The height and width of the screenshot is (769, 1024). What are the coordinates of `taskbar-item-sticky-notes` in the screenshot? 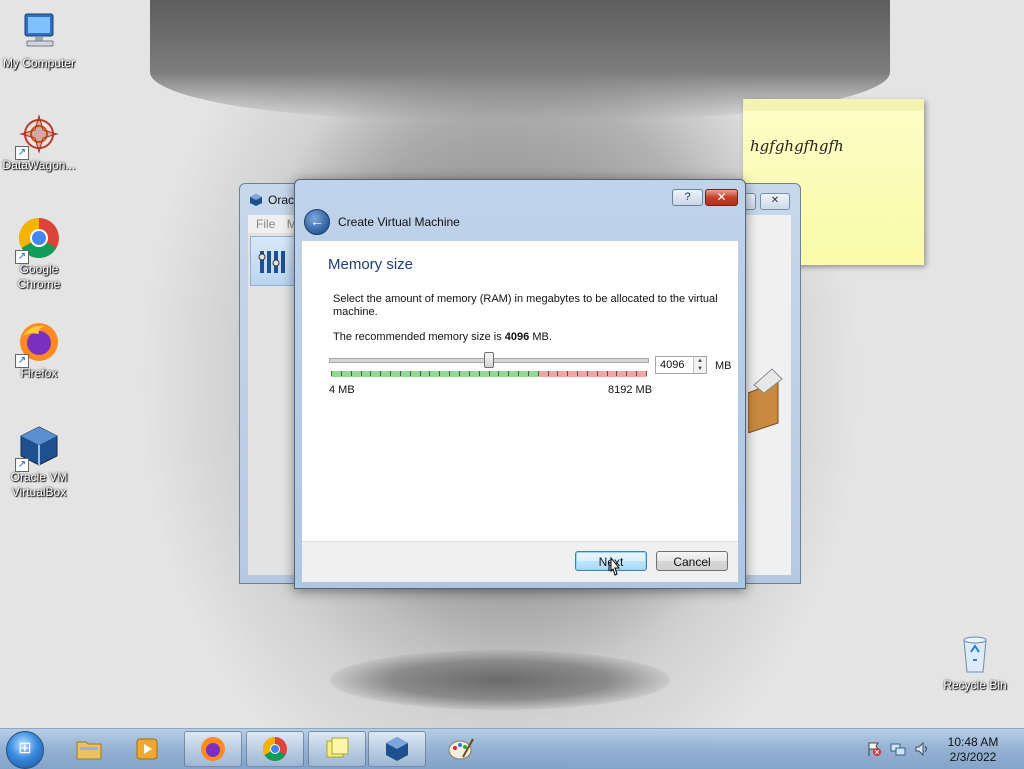 It's located at (337, 749).